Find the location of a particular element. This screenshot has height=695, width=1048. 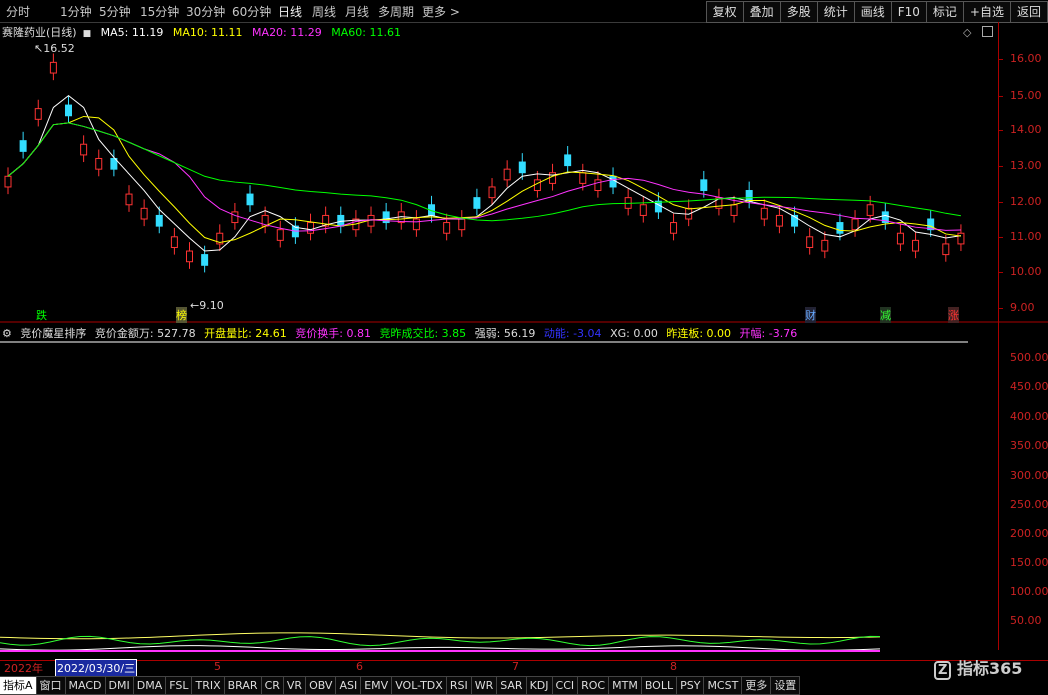

indicator-tab-a-0: 指标A is located at coordinates (18, 685).